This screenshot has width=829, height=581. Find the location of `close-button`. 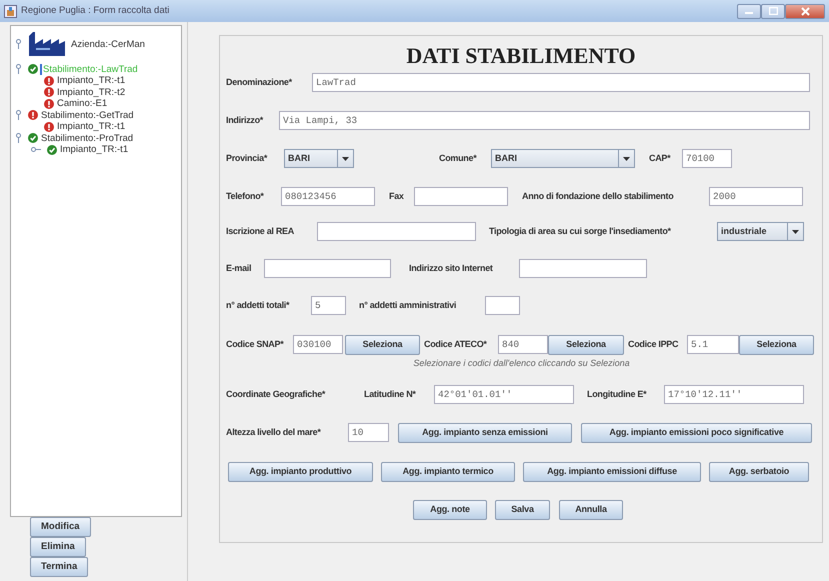

close-button is located at coordinates (805, 11).